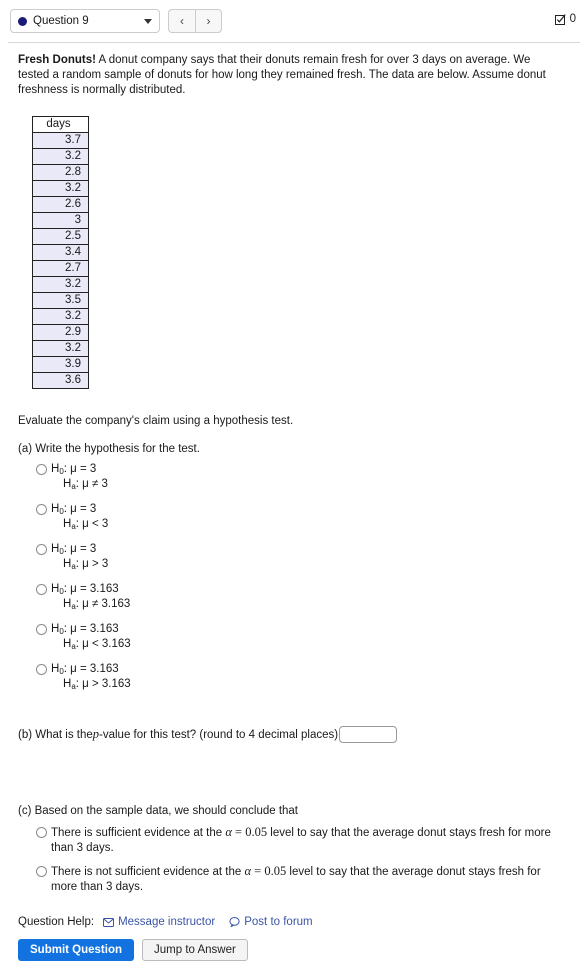  What do you see at coordinates (295, 557) in the screenshot?
I see `hypothesis-option: H0: μ = 3 Ha: μ > 3` at bounding box center [295, 557].